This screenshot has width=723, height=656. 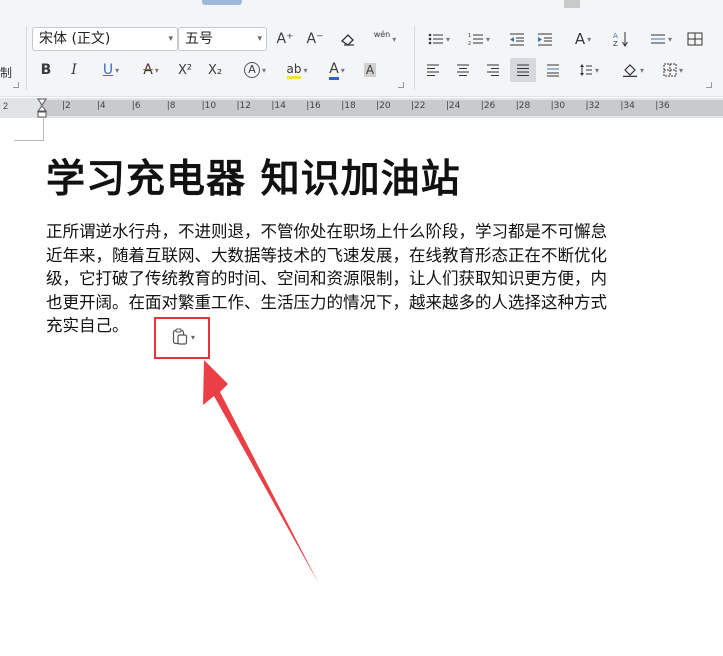 I want to click on bold-button: B, so click(x=46, y=70).